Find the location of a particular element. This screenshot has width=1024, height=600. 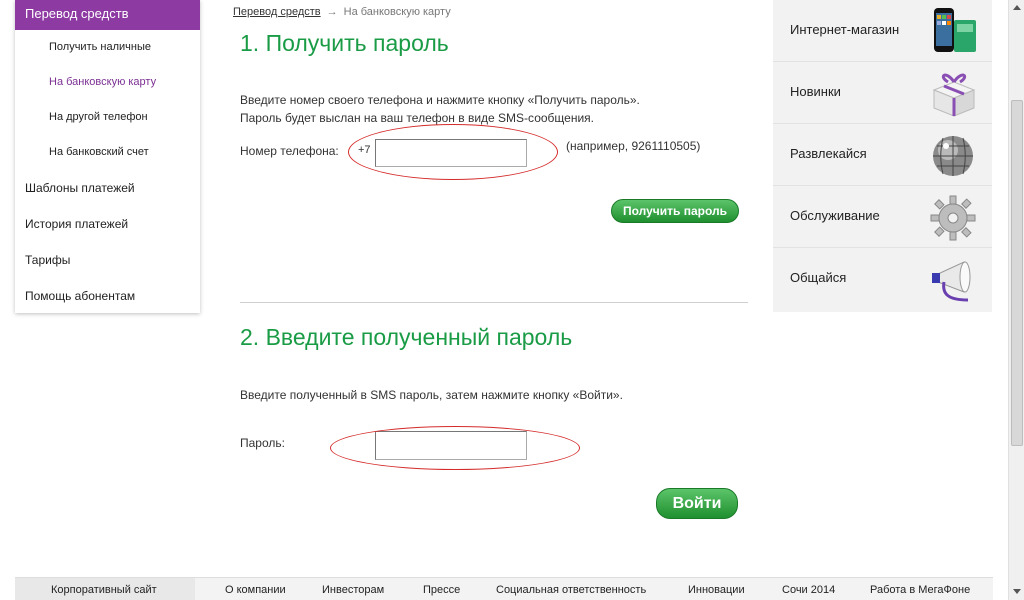

phone-label: Номер телефона: is located at coordinates (289, 151).